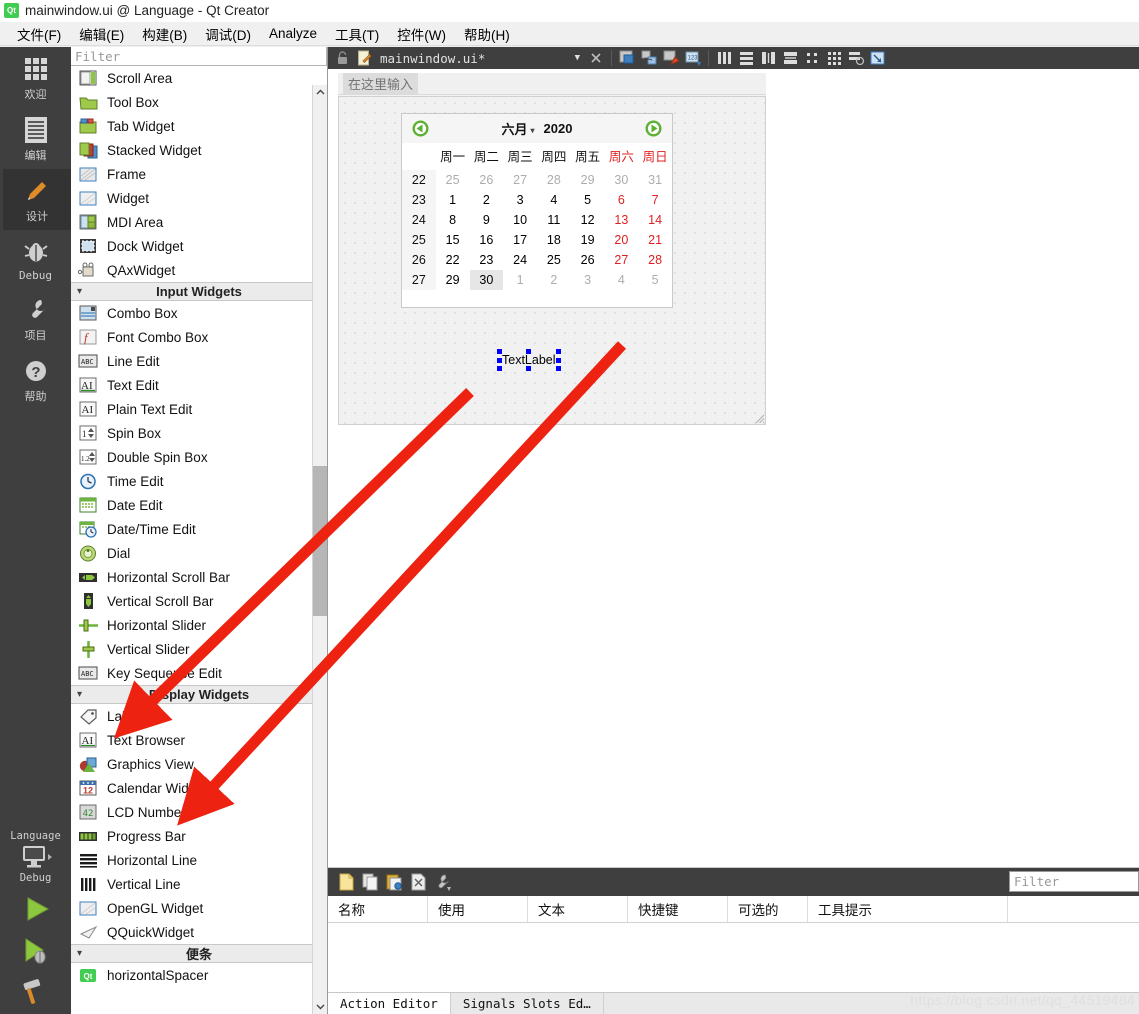 The height and width of the screenshot is (1014, 1139). Describe the element at coordinates (199, 409) in the screenshot. I see `widget-item-14: AI Plain Text Edit` at that location.